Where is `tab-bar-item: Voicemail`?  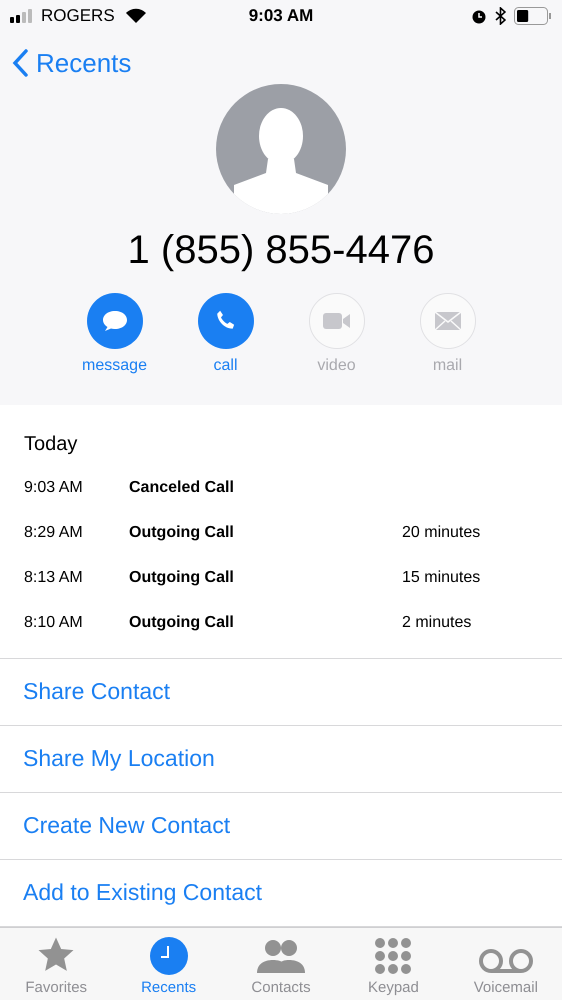
tab-bar-item: Voicemail is located at coordinates (506, 964).